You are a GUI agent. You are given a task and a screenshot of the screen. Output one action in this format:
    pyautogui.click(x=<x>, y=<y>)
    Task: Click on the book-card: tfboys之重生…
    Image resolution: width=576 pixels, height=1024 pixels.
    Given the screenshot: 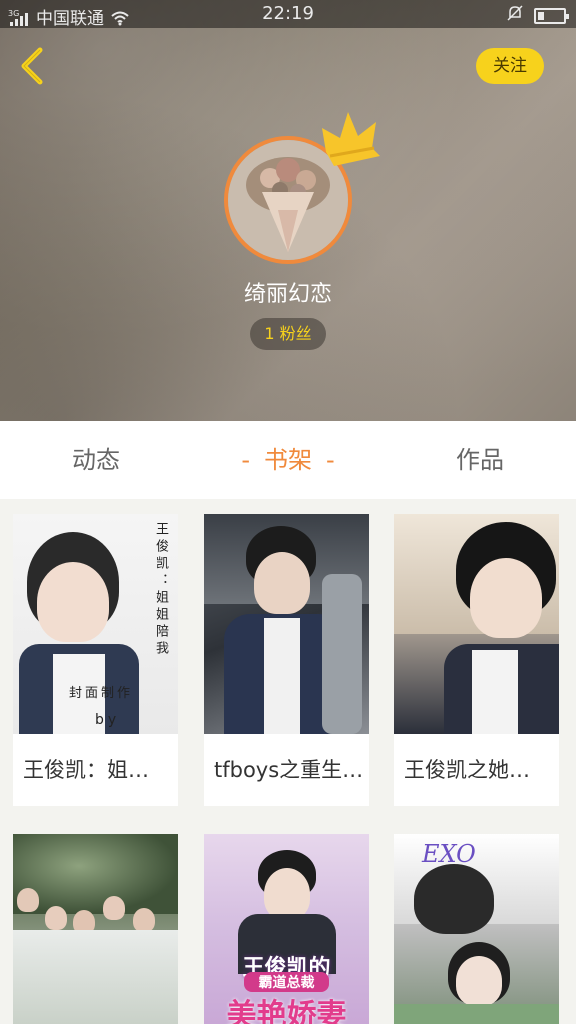 What is the action you would take?
    pyautogui.click(x=286, y=660)
    